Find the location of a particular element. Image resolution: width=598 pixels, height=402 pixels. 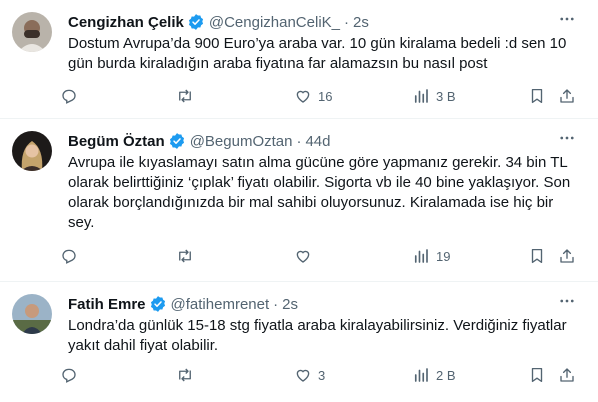

author-handle: @BegumOztan is located at coordinates (241, 141).